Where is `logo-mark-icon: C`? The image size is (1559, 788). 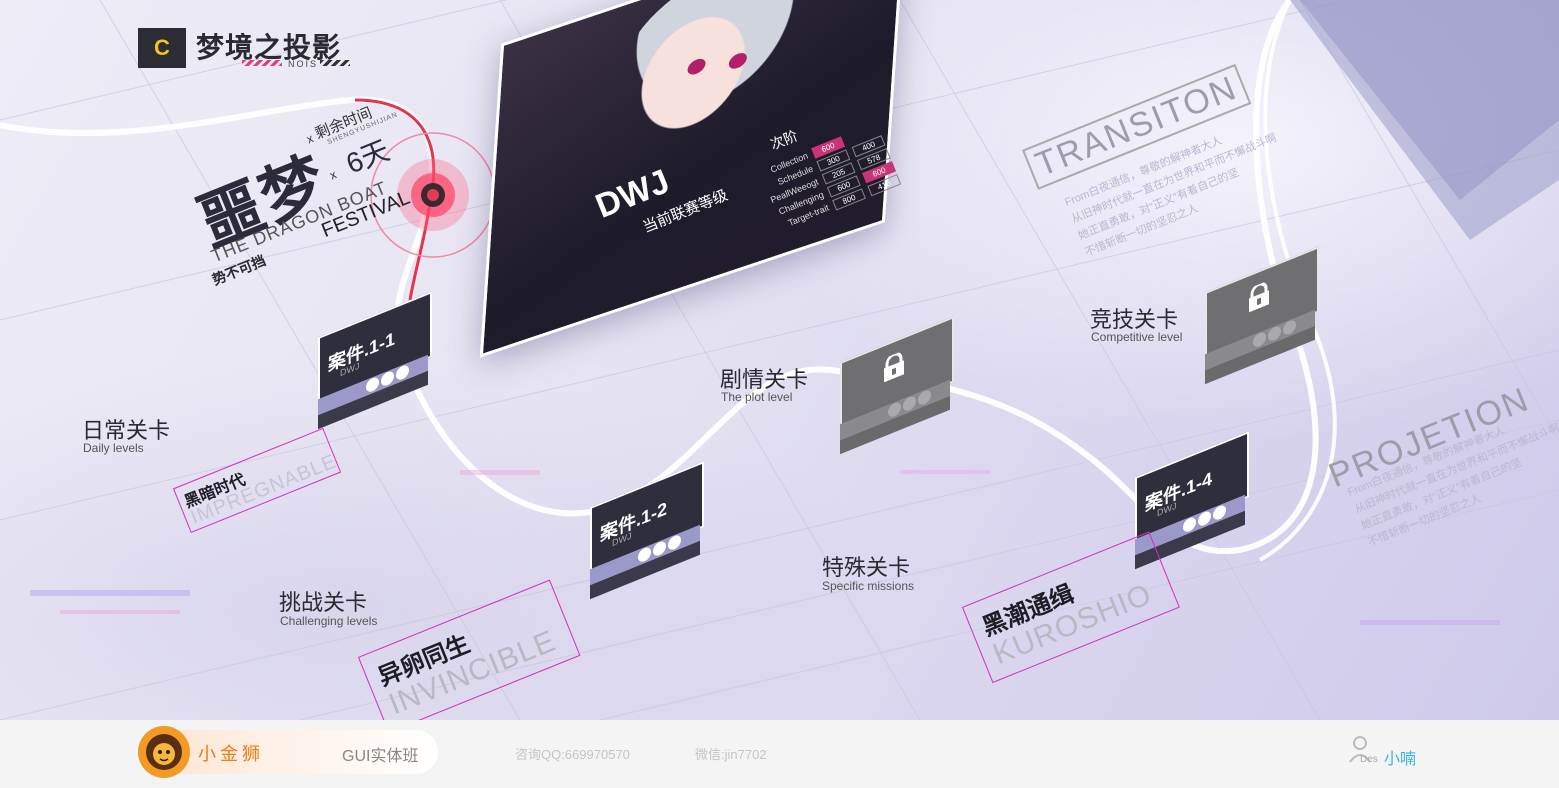 logo-mark-icon: C is located at coordinates (162, 48).